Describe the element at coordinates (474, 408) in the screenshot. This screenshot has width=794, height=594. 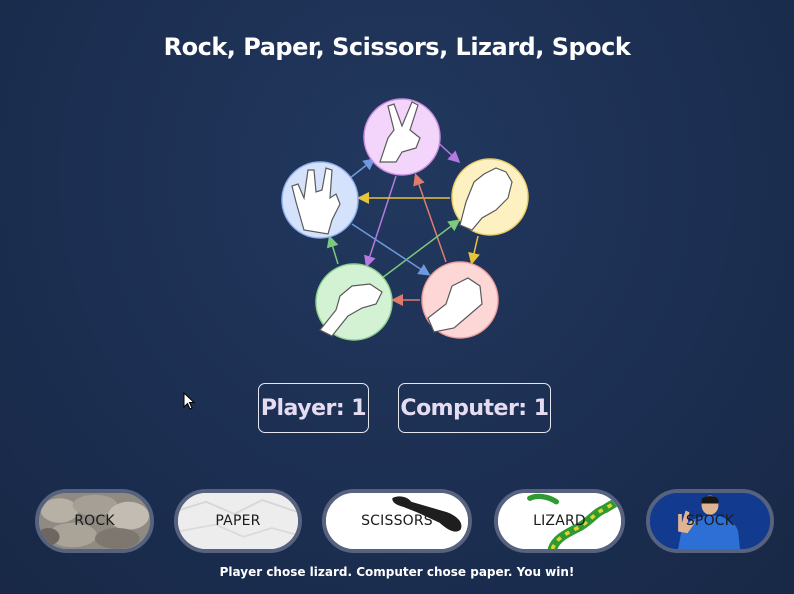
I see `computer-score: Computer: 1` at that location.